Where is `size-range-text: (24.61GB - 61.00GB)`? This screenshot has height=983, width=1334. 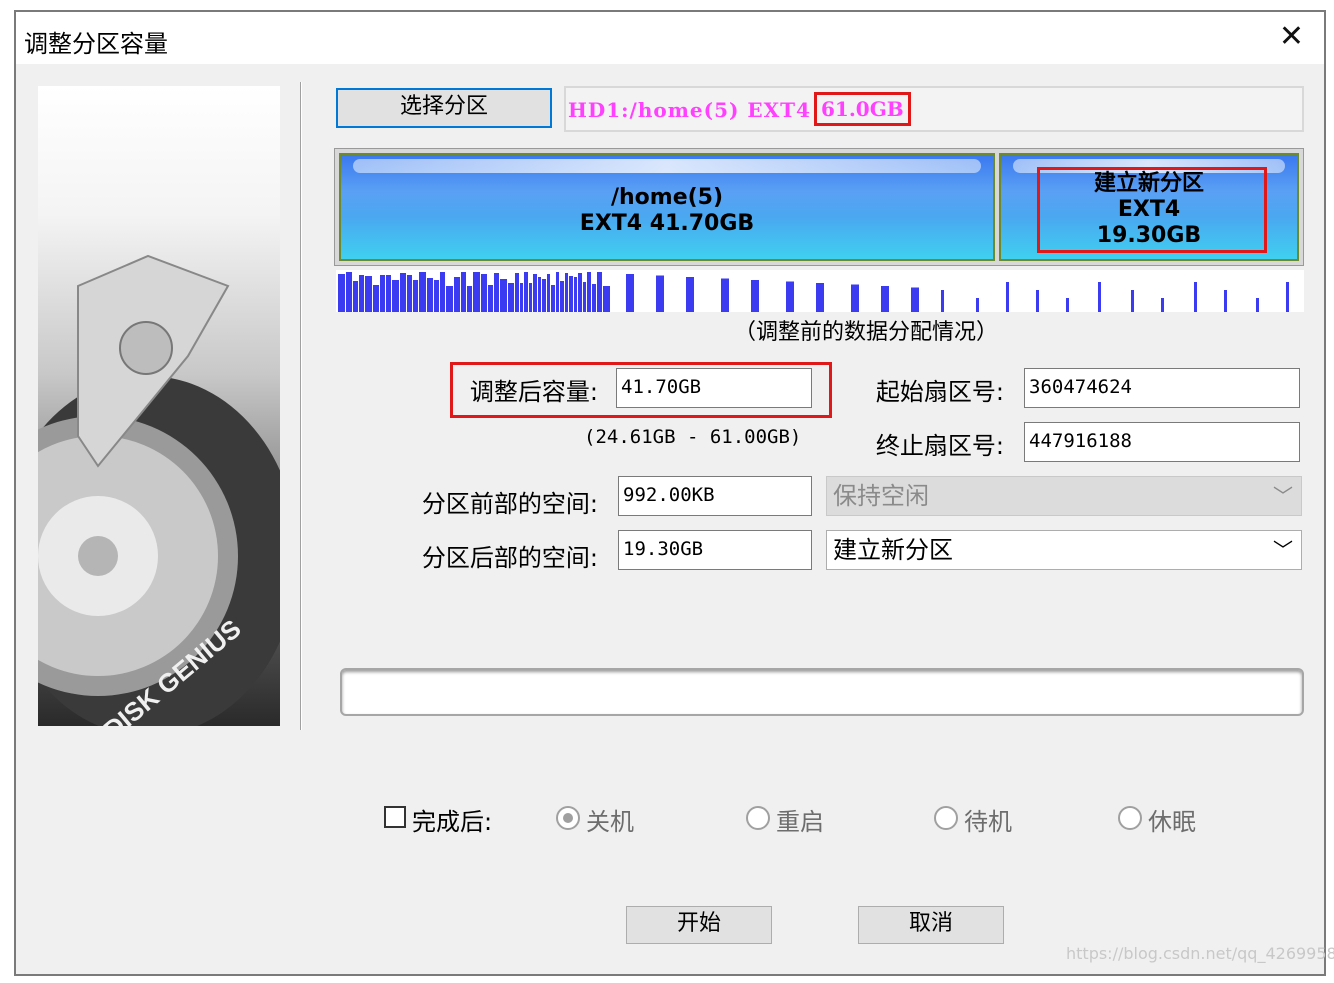
size-range-text: (24.61GB - 61.00GB) is located at coordinates (693, 437).